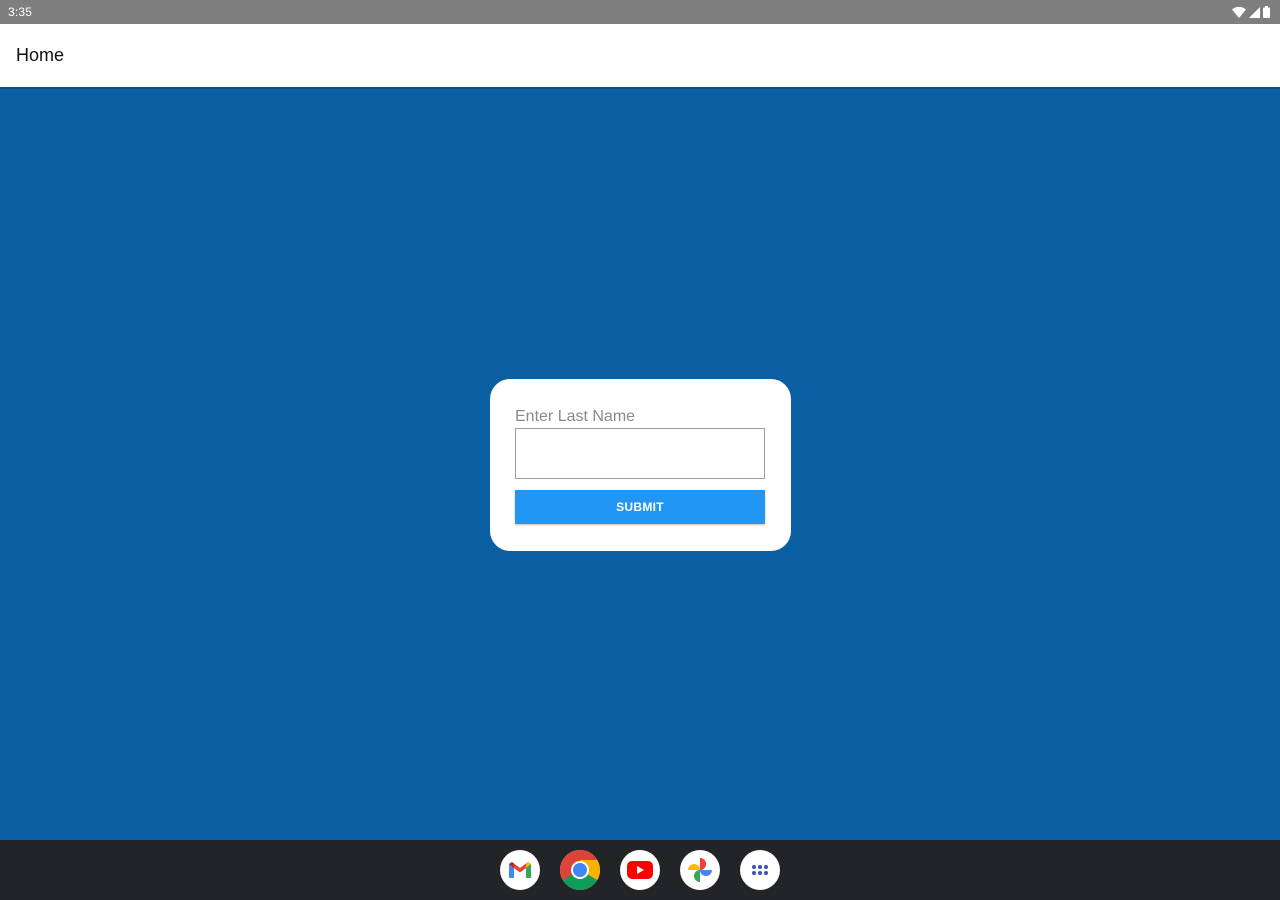 This screenshot has width=1280, height=900. I want to click on last-name-form-card: Enter Last Name SUBMIT, so click(640, 465).